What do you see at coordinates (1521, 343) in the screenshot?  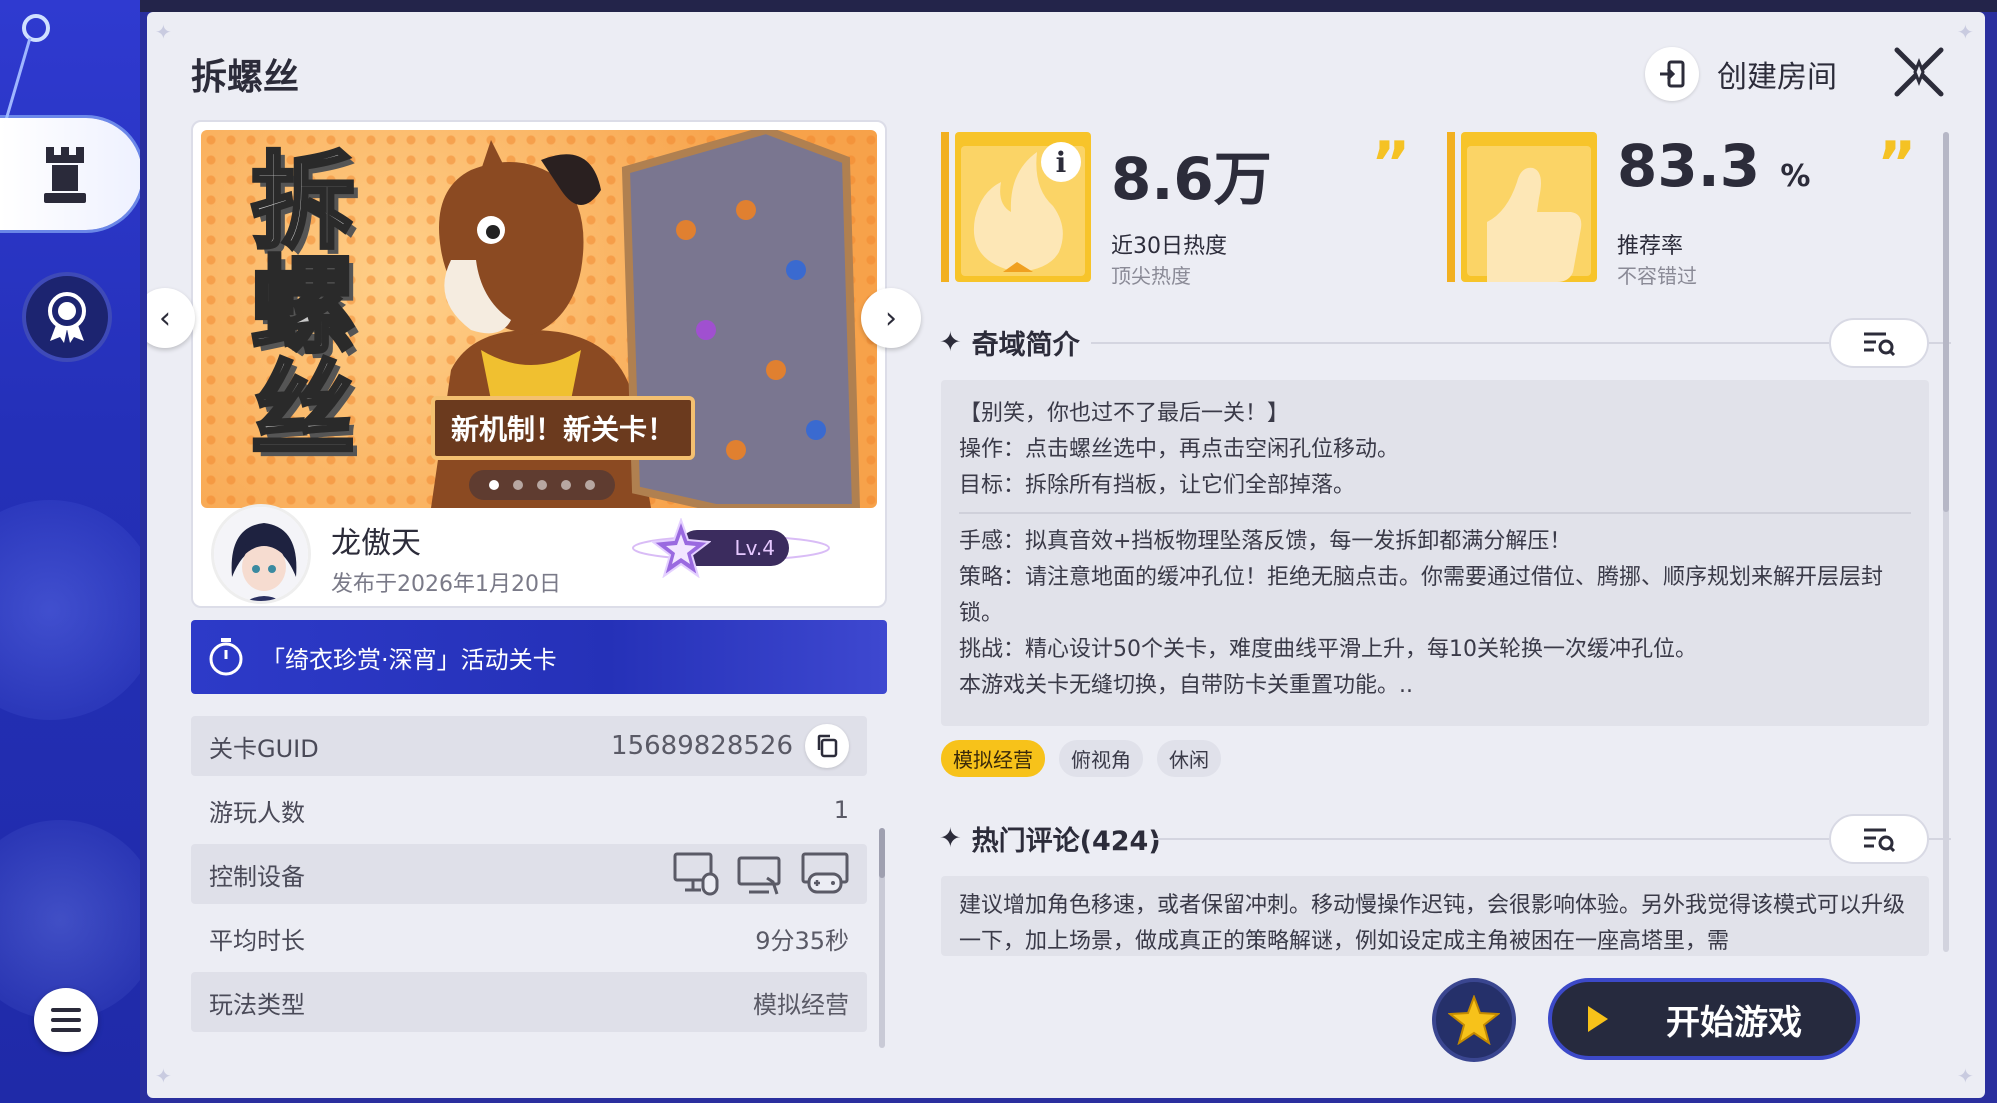 I see `section-divider` at bounding box center [1521, 343].